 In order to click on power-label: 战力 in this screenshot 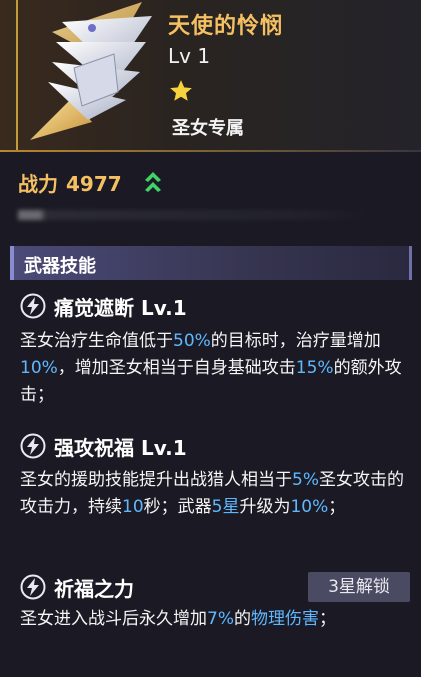, I will do `click(38, 184)`.